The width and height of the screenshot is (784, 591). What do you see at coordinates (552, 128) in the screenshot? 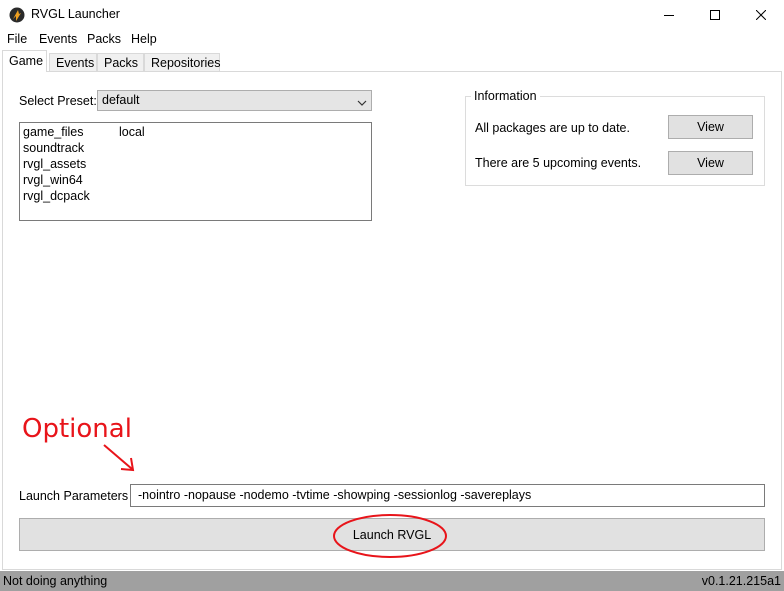
I see `packages-status-text: All packages are up to date.` at bounding box center [552, 128].